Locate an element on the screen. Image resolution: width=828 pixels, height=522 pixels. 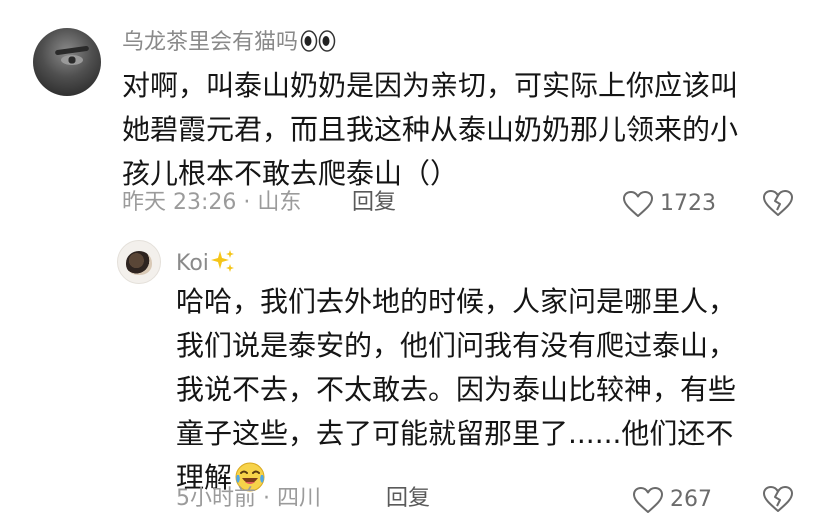
sparkles-emoji-icon is located at coordinates (223, 264).